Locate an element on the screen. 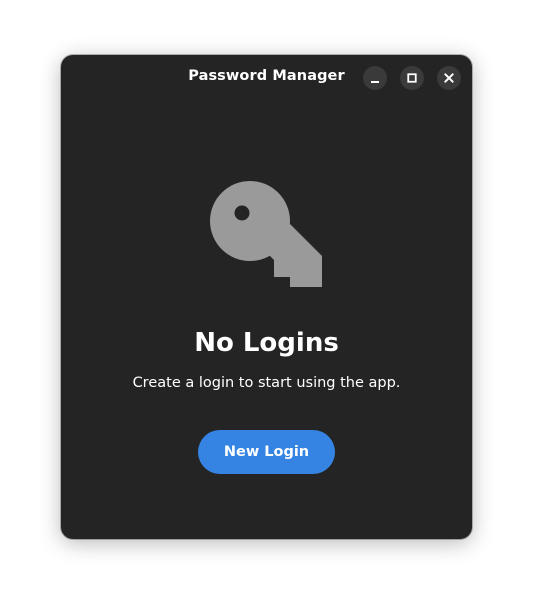 The image size is (533, 606). minimize-button is located at coordinates (375, 78).